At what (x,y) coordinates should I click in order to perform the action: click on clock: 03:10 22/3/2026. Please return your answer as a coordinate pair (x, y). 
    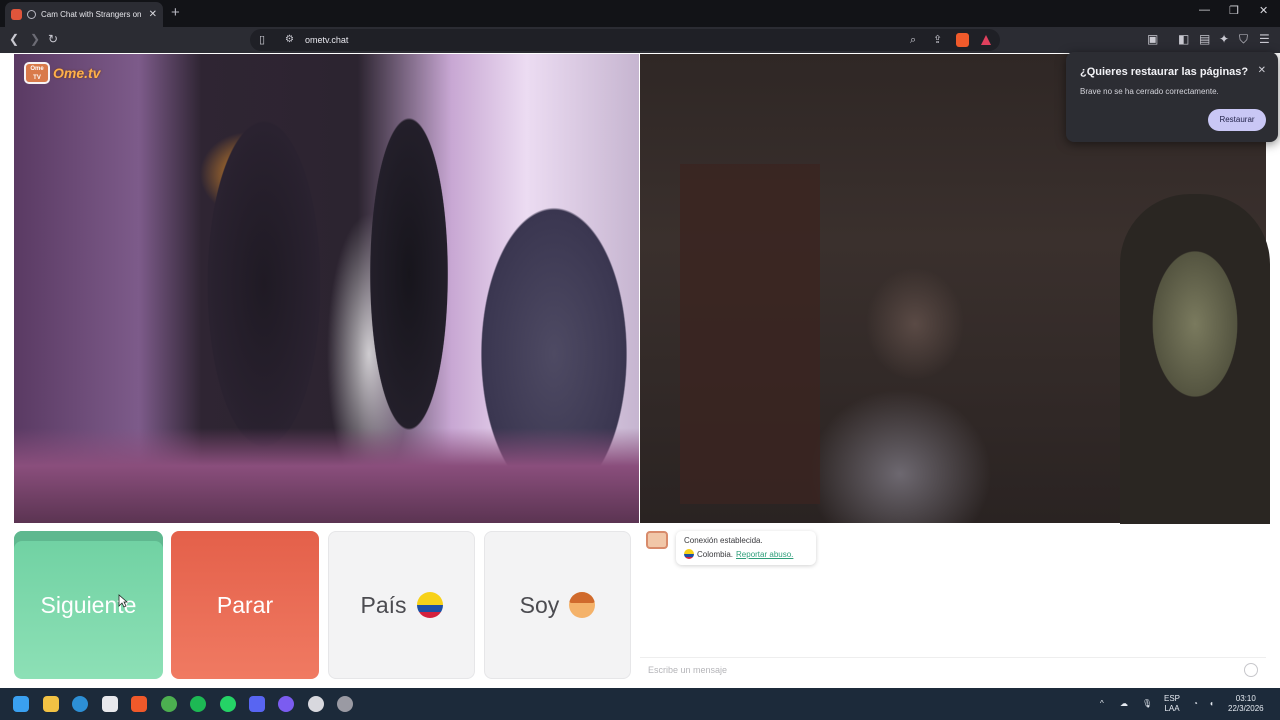
    Looking at the image, I should click on (1246, 704).